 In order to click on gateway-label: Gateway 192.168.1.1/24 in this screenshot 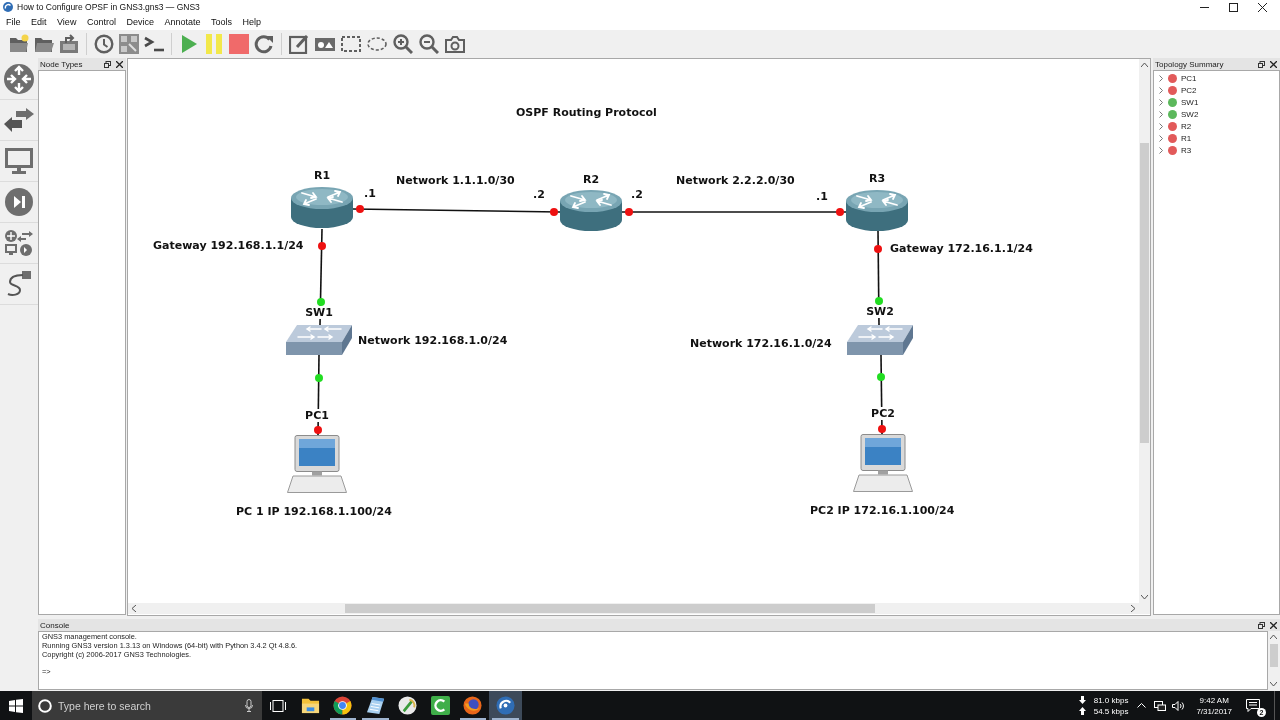, I will do `click(228, 246)`.